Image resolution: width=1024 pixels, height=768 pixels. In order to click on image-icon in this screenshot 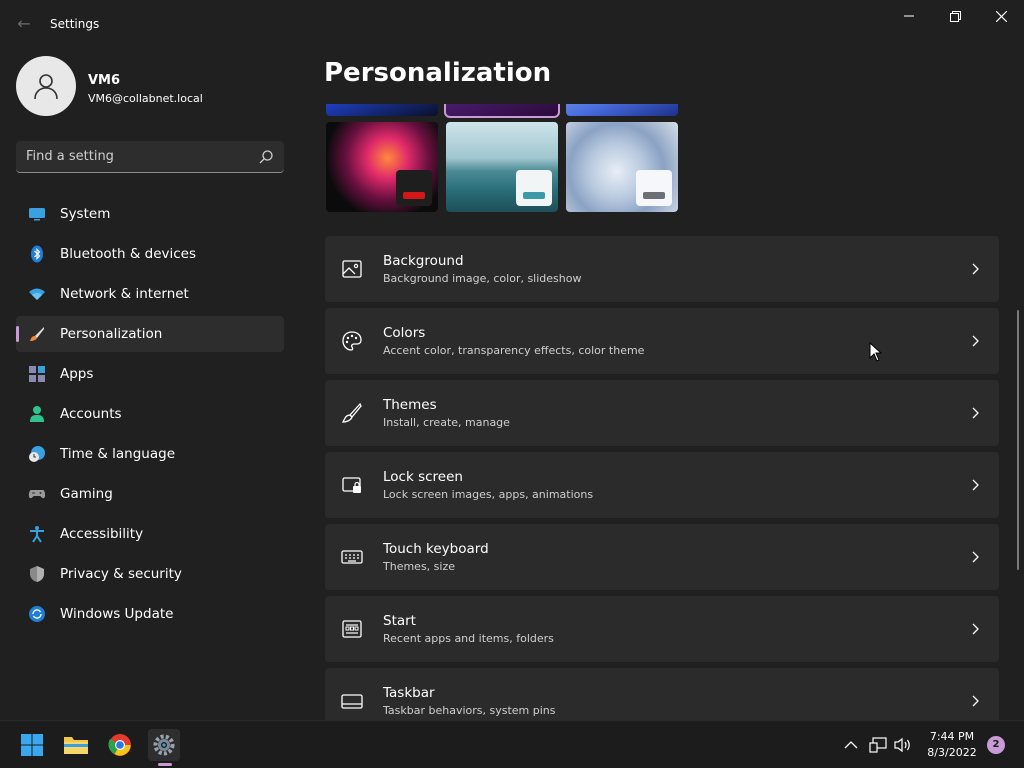, I will do `click(352, 269)`.